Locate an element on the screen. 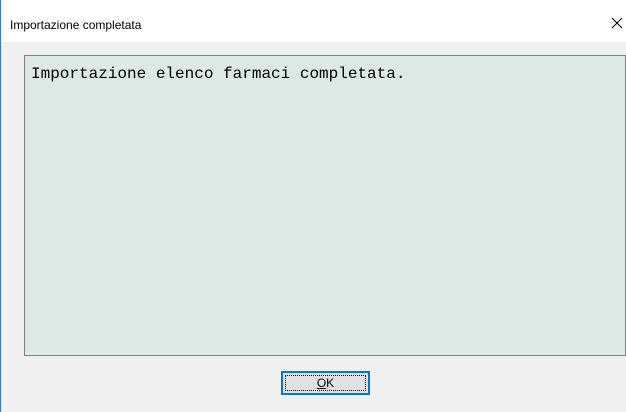 The height and width of the screenshot is (412, 626). title-bar: Importazione completata is located at coordinates (313, 21).